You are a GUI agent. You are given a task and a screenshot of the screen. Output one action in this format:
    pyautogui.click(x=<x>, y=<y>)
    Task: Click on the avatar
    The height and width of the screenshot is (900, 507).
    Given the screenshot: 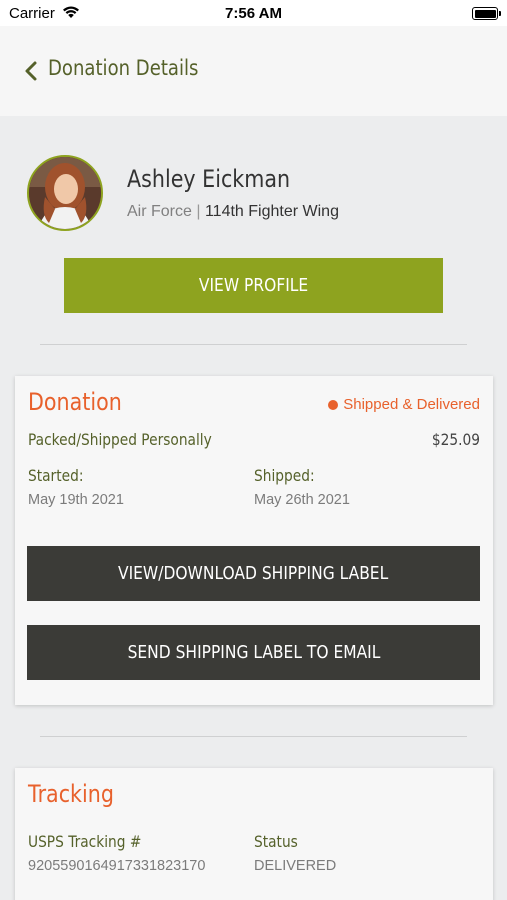 What is the action you would take?
    pyautogui.click(x=65, y=193)
    